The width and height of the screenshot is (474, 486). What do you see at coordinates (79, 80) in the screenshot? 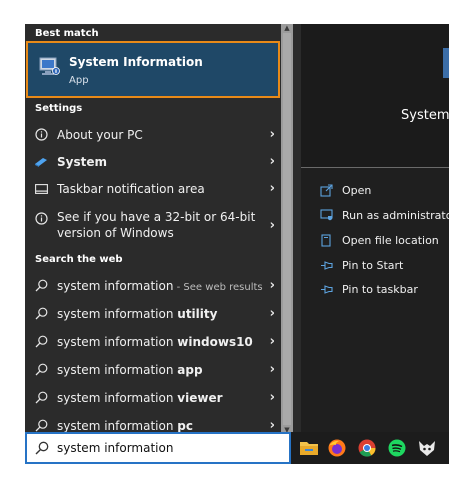
I see `best-match-subtitle: App` at bounding box center [79, 80].